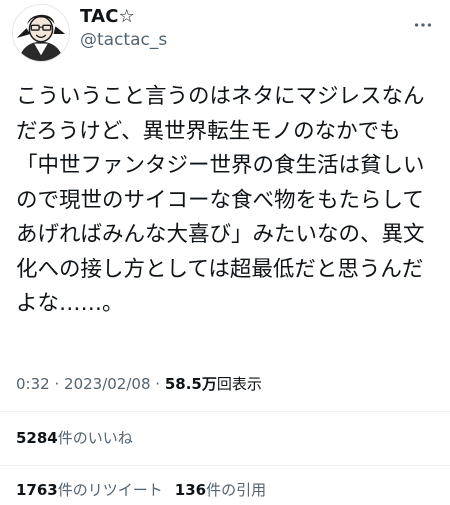 This screenshot has width=450, height=505. I want to click on user-handle: @tactac_s, so click(123, 40).